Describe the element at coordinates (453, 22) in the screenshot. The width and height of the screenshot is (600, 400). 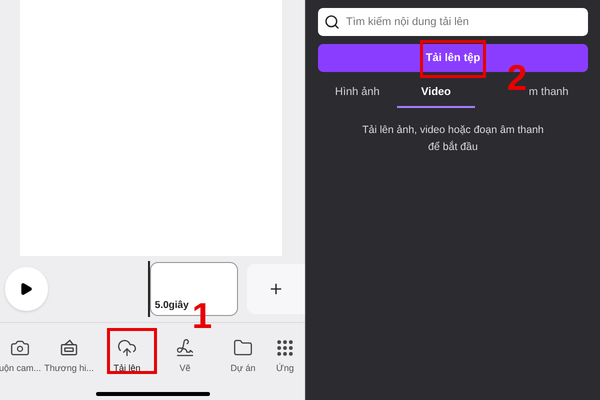
I see `search-field: Tìm kiếm nội dung tải lên` at that location.